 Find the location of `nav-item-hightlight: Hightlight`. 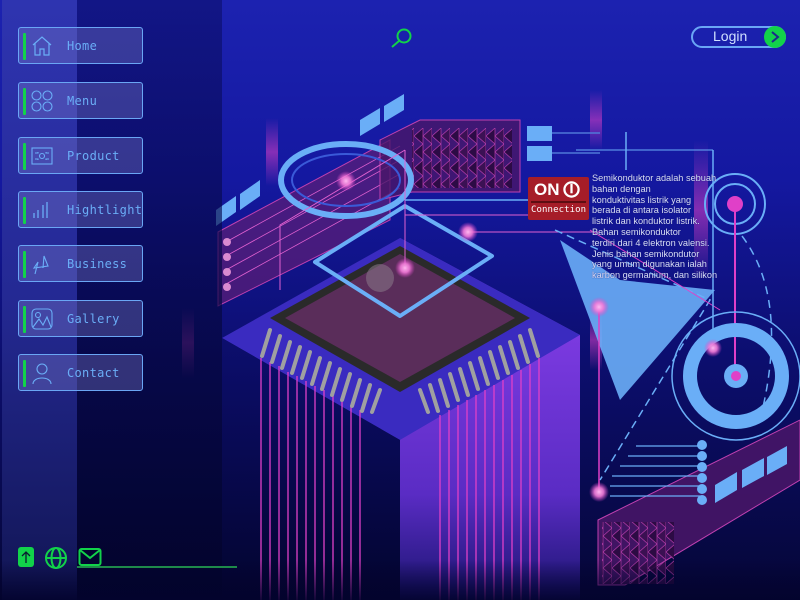

nav-item-hightlight: Hightlight is located at coordinates (80, 209).